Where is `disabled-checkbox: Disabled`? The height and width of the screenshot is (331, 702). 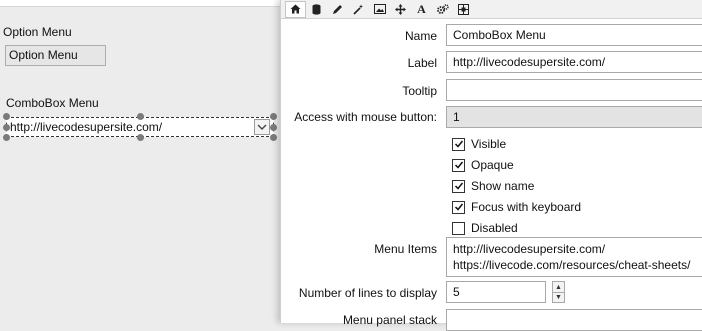
disabled-checkbox: Disabled is located at coordinates (485, 228).